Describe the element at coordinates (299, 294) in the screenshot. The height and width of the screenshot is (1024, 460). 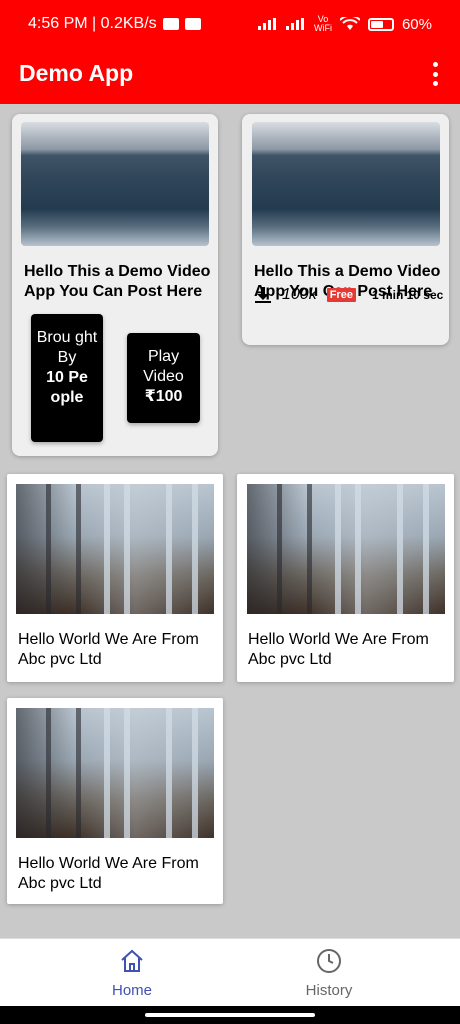
I see `download-count: 100k` at that location.